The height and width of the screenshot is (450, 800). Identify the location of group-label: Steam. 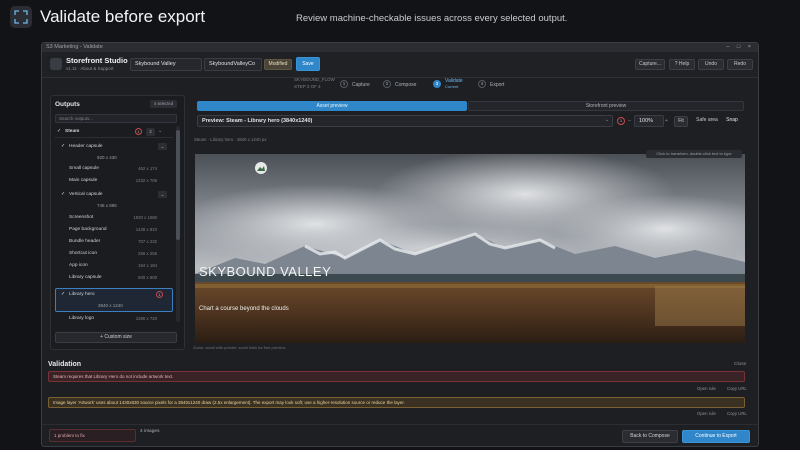
(72, 131).